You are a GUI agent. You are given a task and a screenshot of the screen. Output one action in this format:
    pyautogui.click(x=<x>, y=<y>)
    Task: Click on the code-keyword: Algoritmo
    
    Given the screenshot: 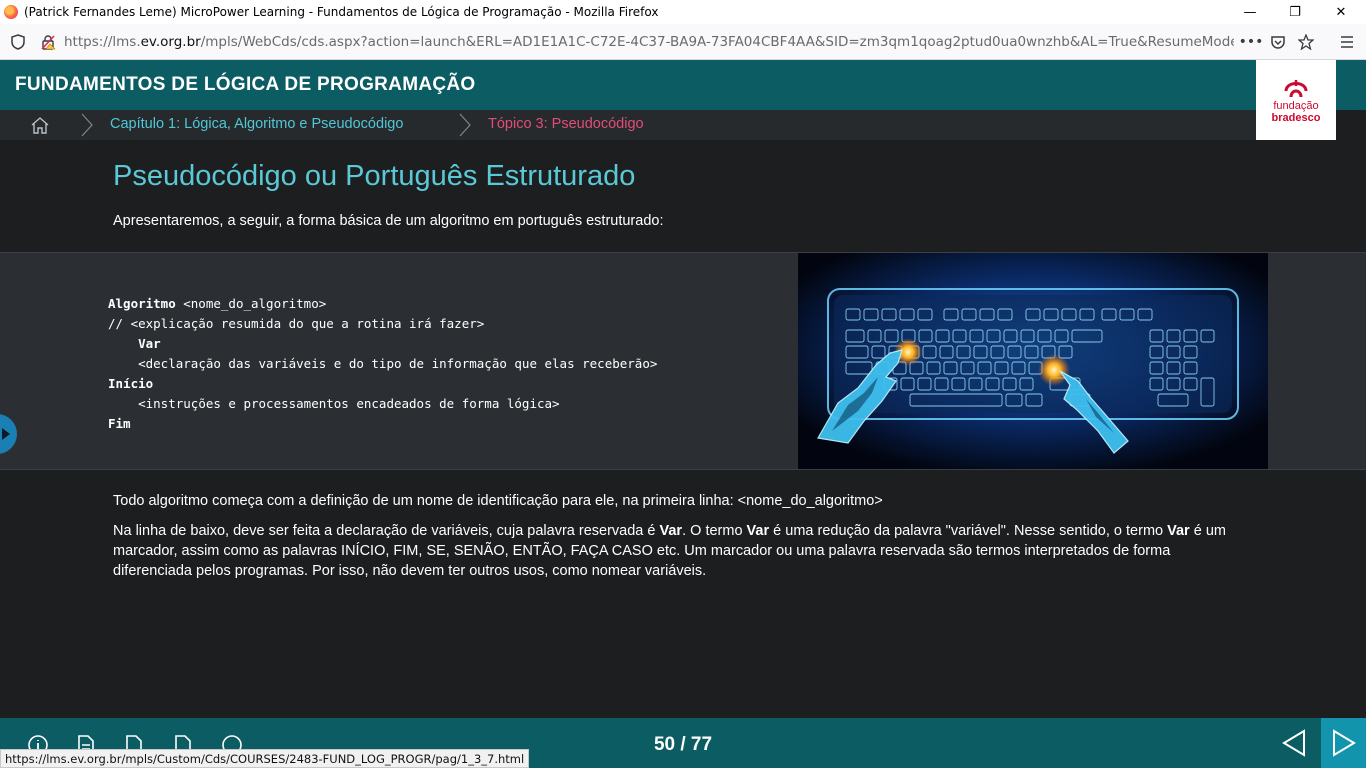 What is the action you would take?
    pyautogui.click(x=142, y=303)
    